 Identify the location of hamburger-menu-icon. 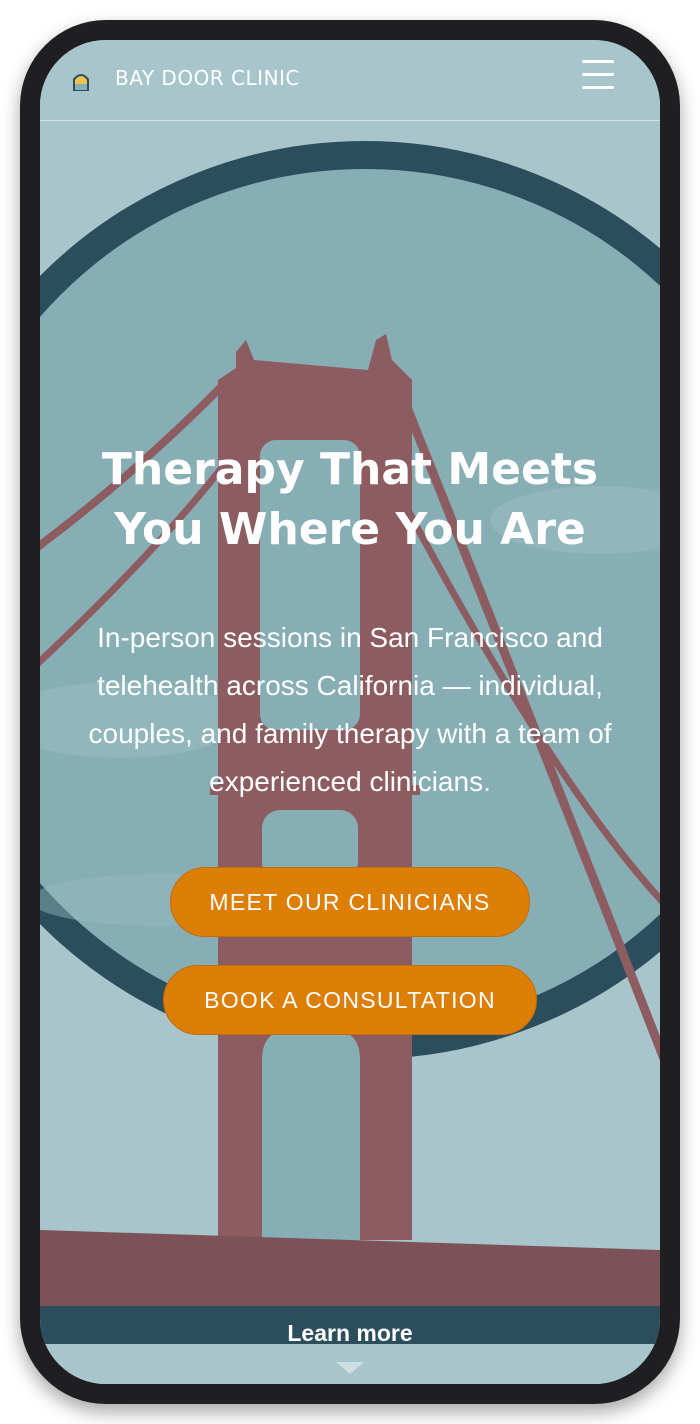
(599, 75).